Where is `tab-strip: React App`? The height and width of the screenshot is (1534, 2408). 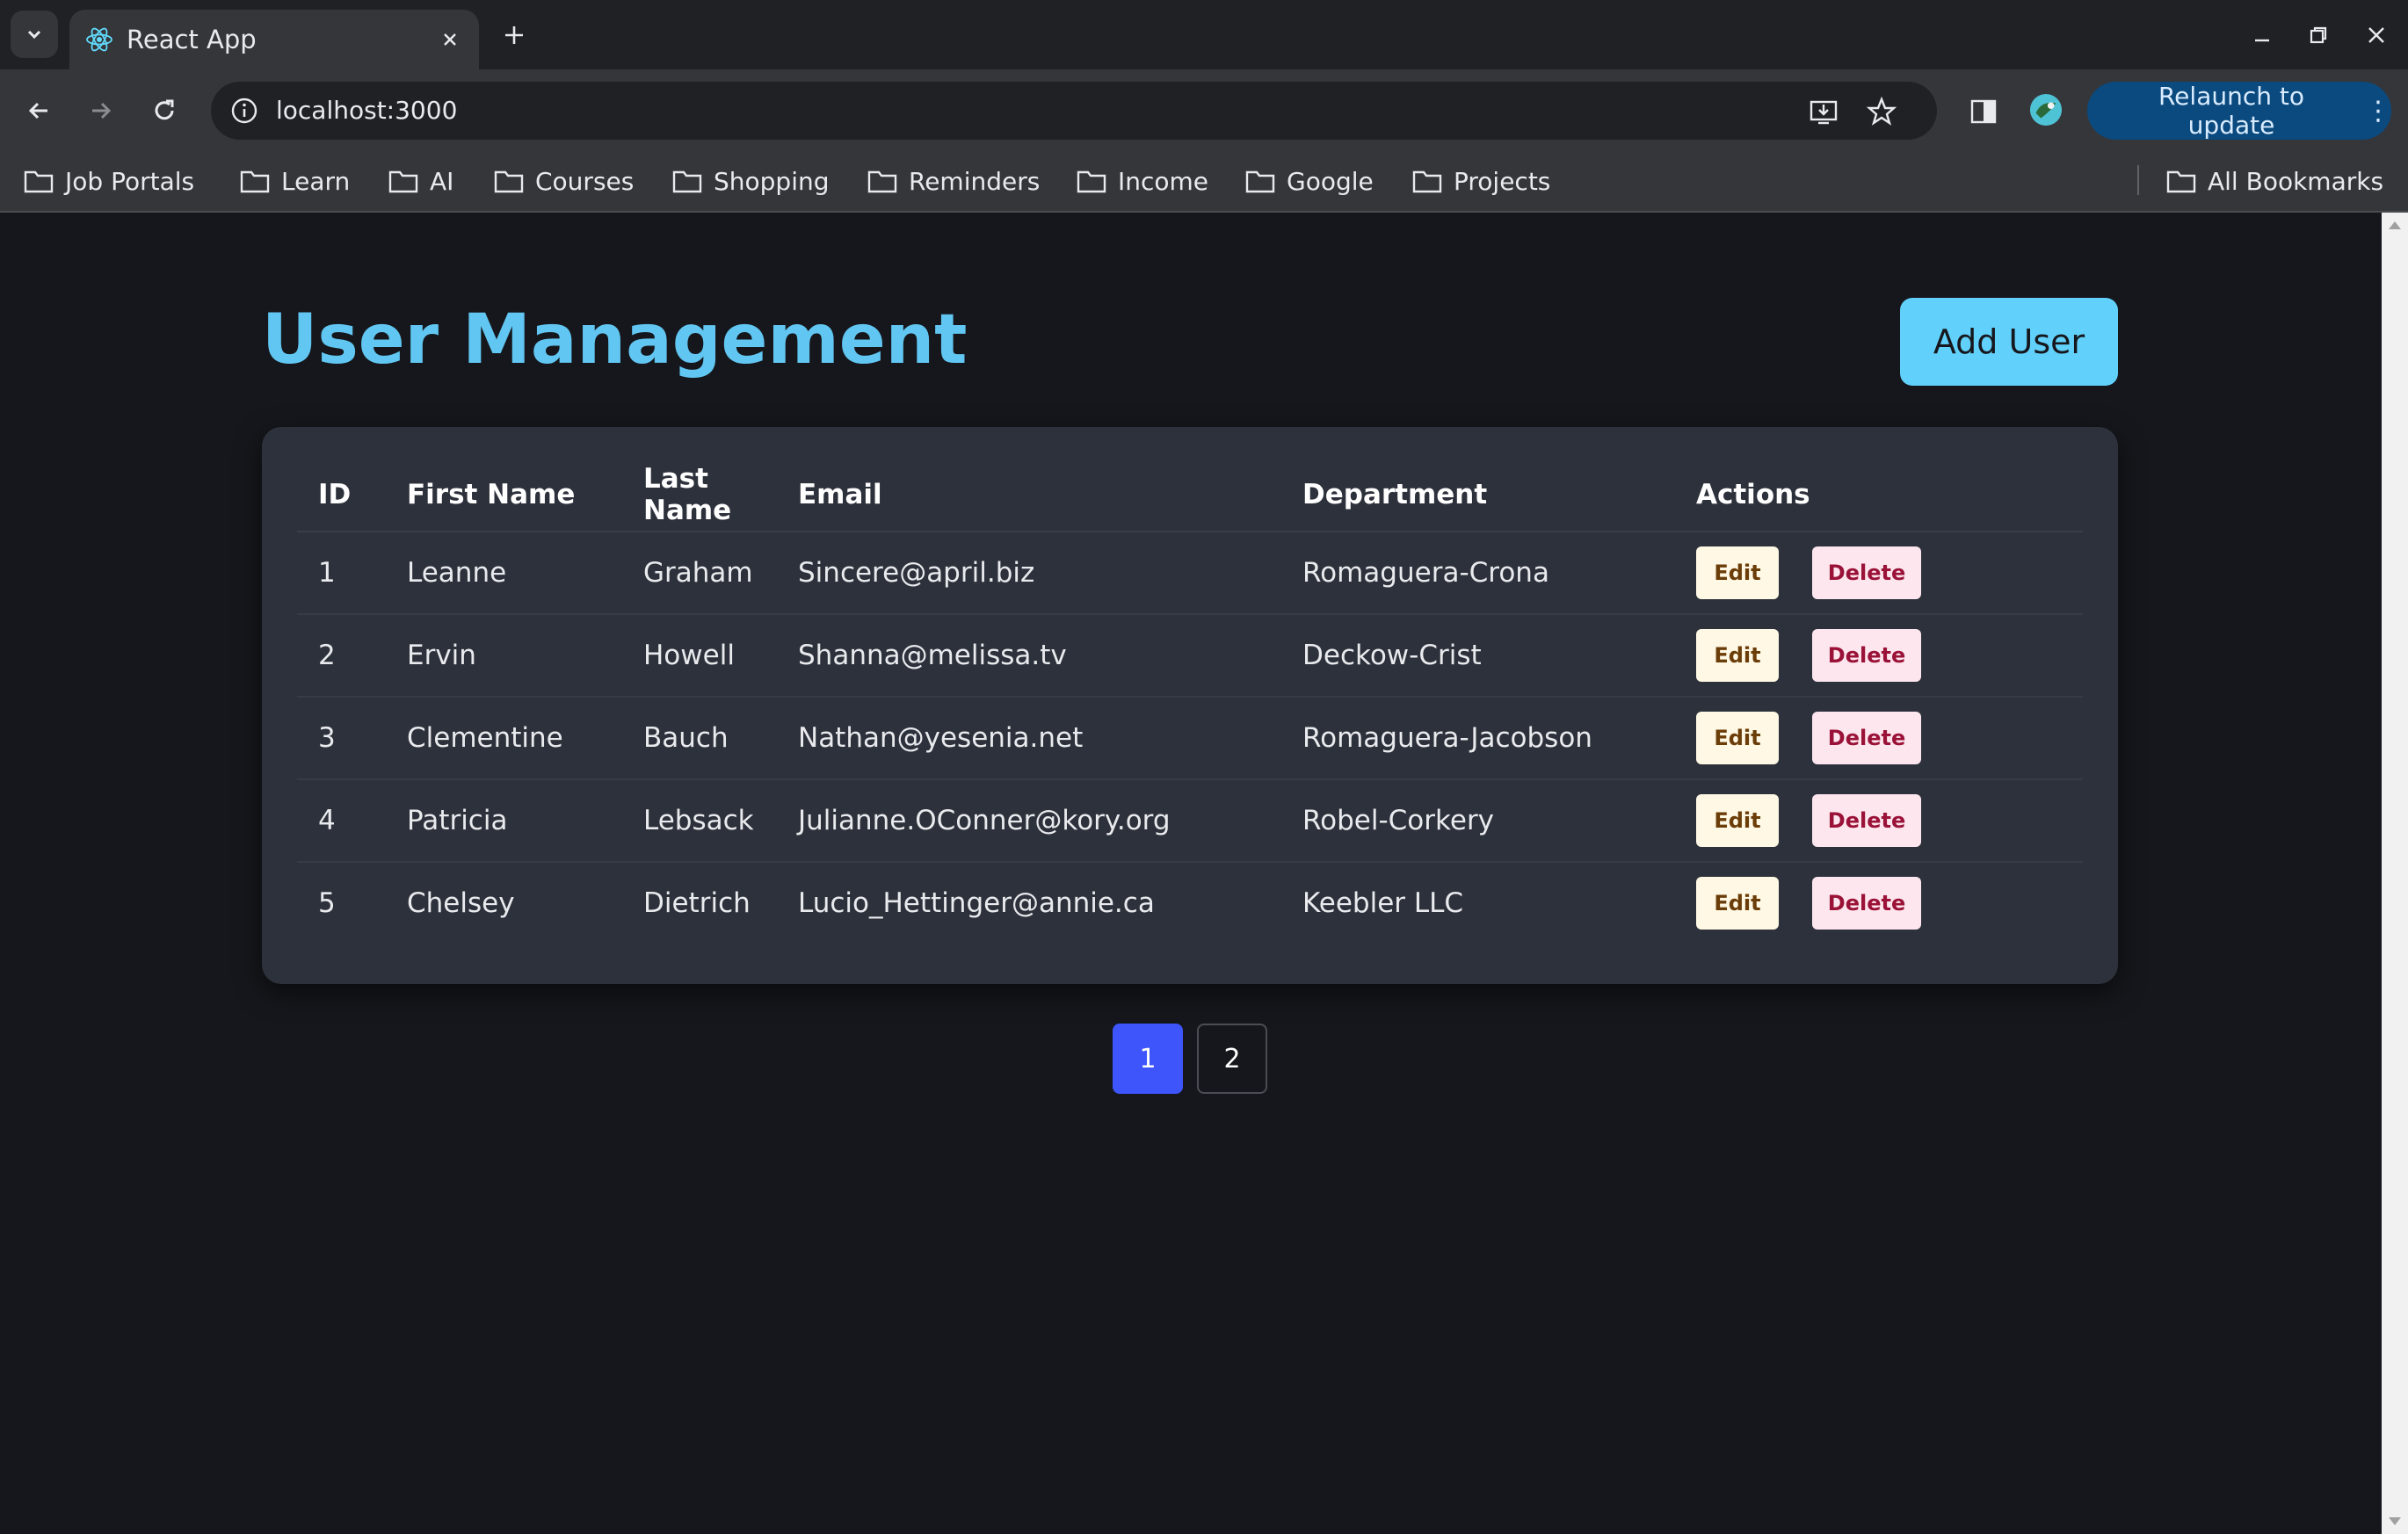 tab-strip: React App is located at coordinates (1204, 34).